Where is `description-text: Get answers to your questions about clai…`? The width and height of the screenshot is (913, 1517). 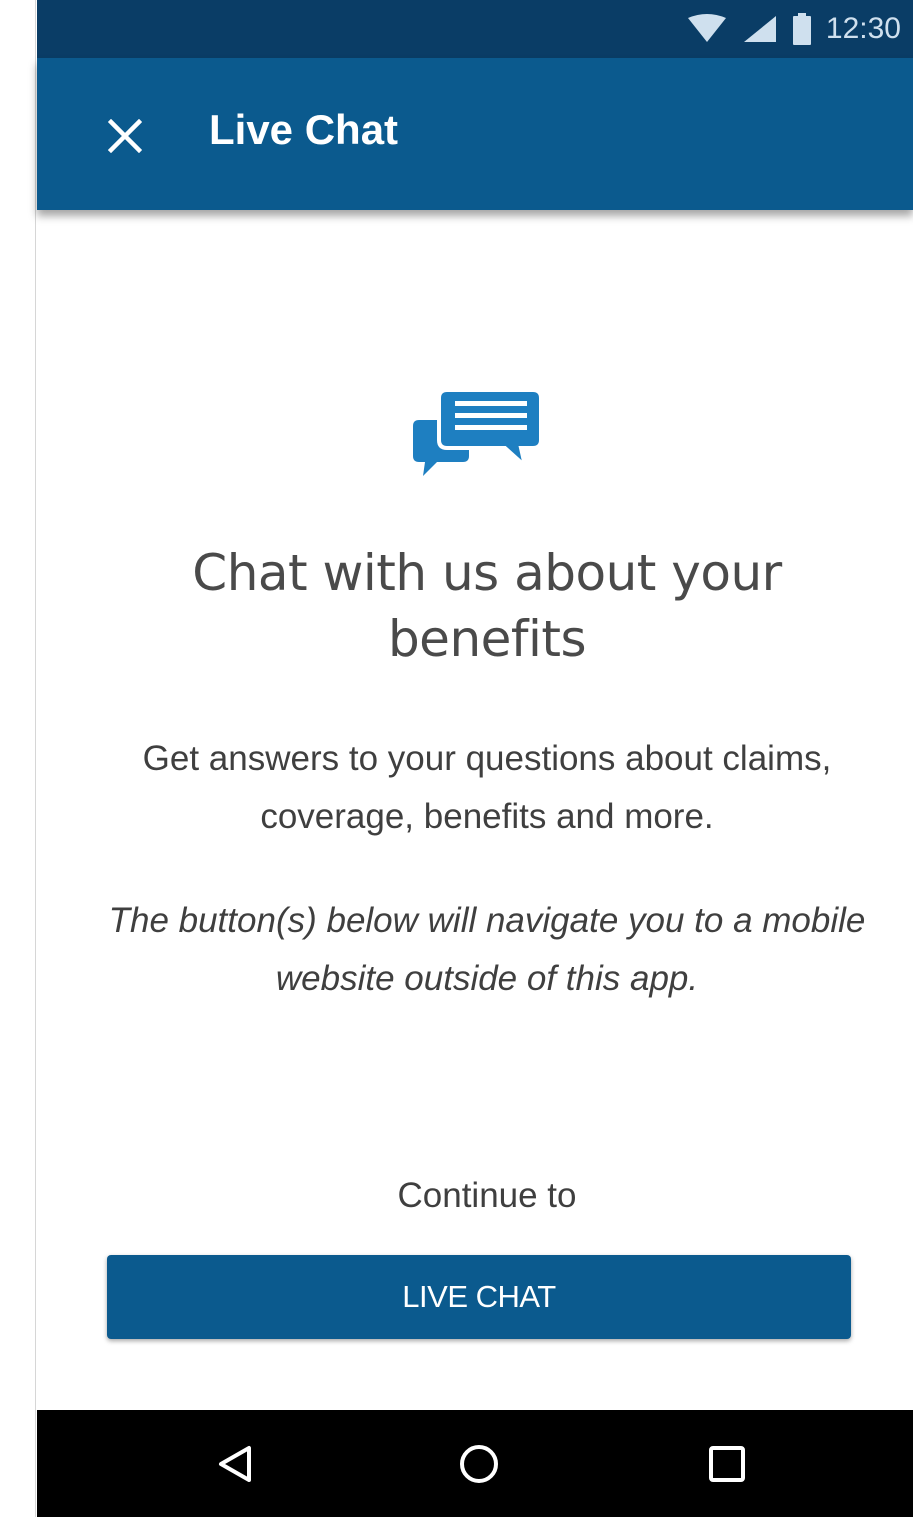
description-text: Get answers to your questions about clai… is located at coordinates (487, 787).